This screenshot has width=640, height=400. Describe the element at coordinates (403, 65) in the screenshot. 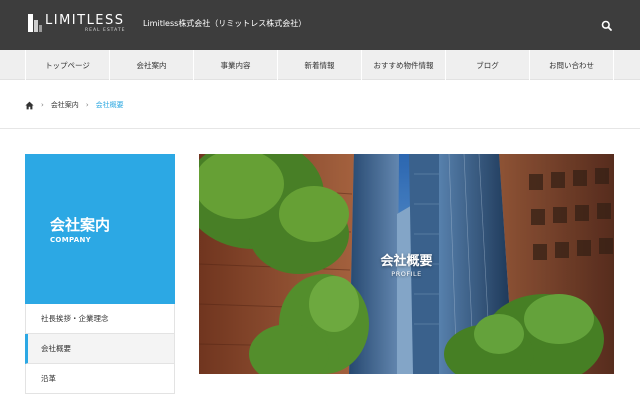

I see `nav-item-properties: おすすめ物件情報` at that location.